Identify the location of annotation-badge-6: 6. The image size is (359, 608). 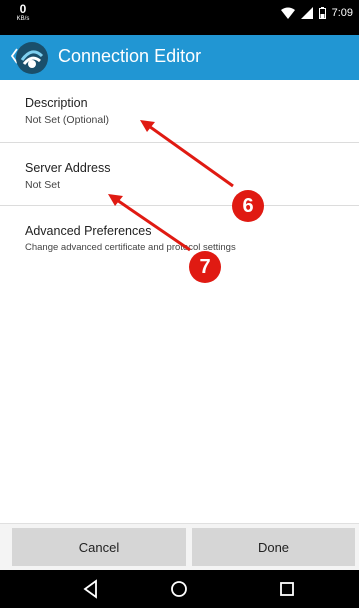
(248, 206).